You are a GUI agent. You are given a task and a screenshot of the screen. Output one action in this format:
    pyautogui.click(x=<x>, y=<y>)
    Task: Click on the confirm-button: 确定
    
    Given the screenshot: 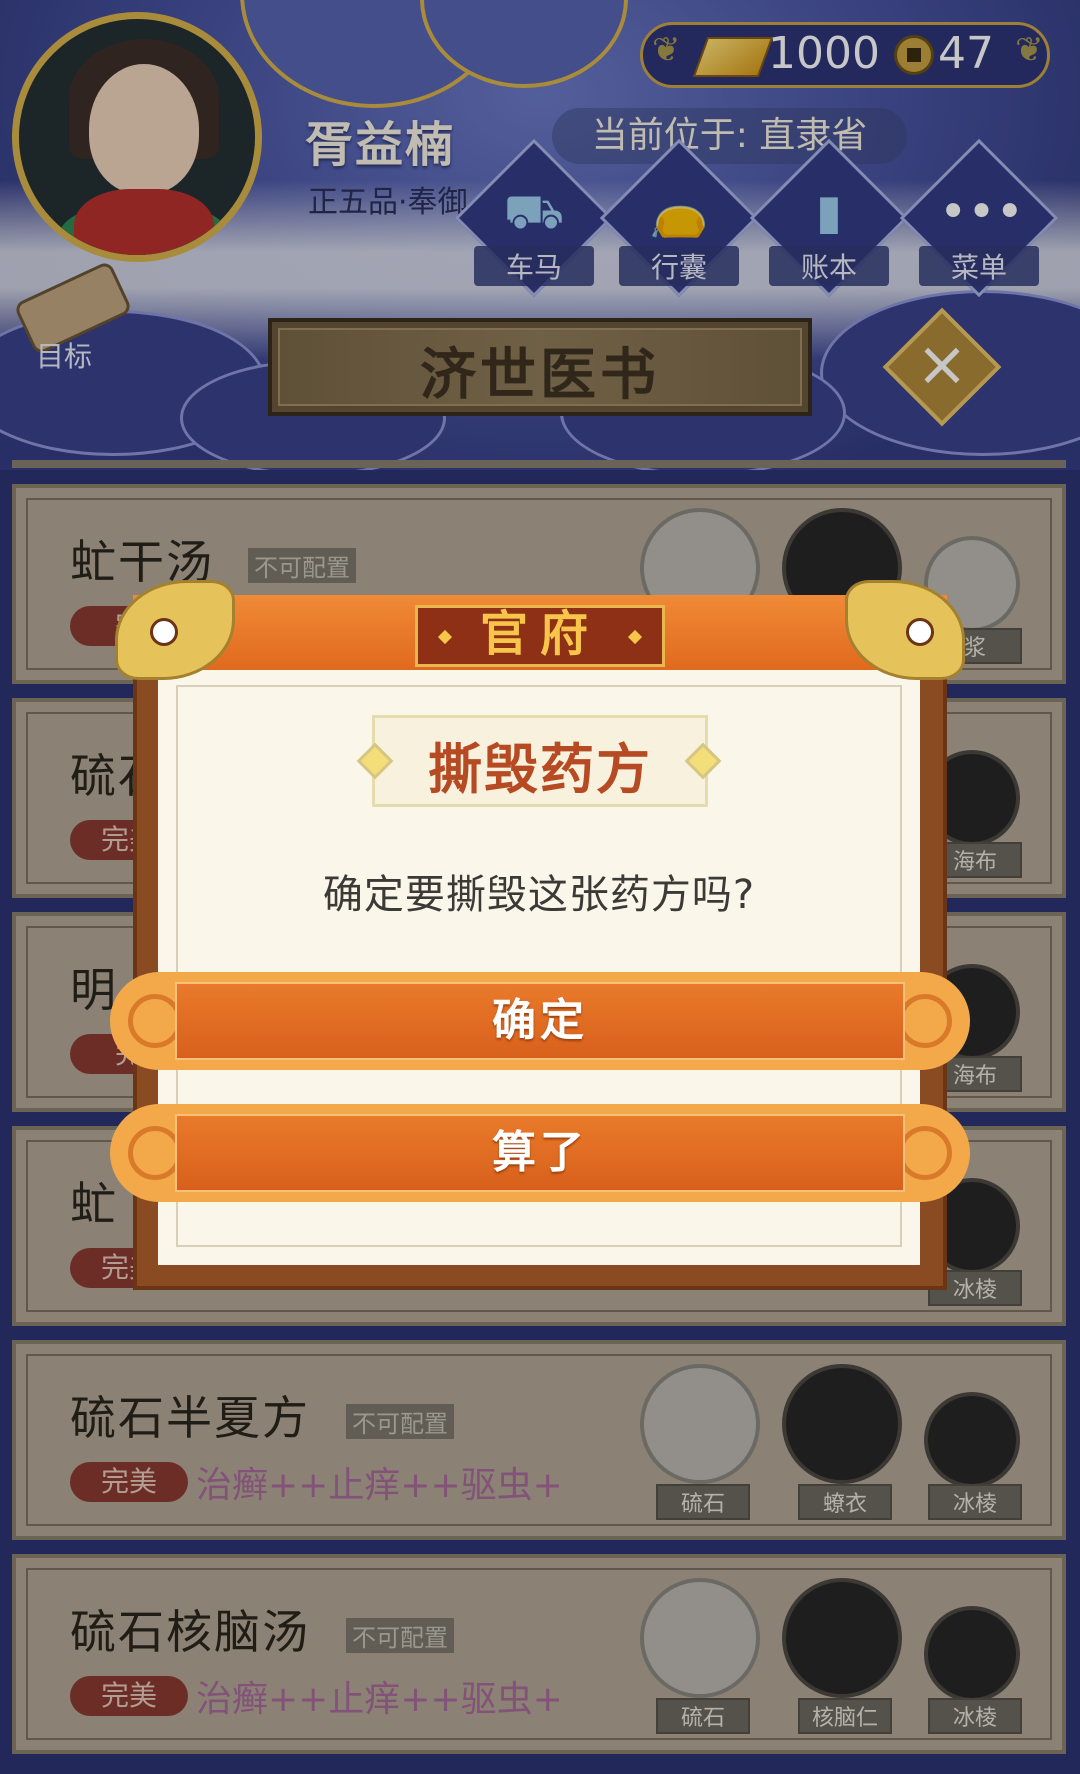 What is the action you would take?
    pyautogui.click(x=540, y=1021)
    